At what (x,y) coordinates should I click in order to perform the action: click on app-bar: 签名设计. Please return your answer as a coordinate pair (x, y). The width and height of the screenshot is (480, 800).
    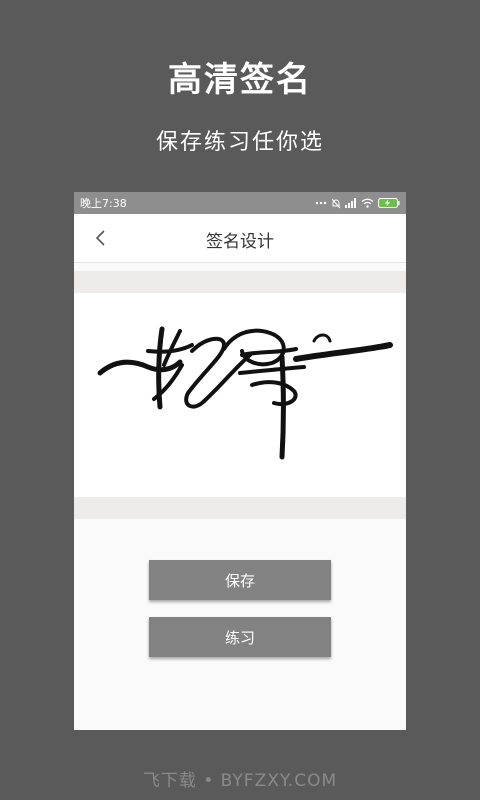
    Looking at the image, I should click on (240, 238).